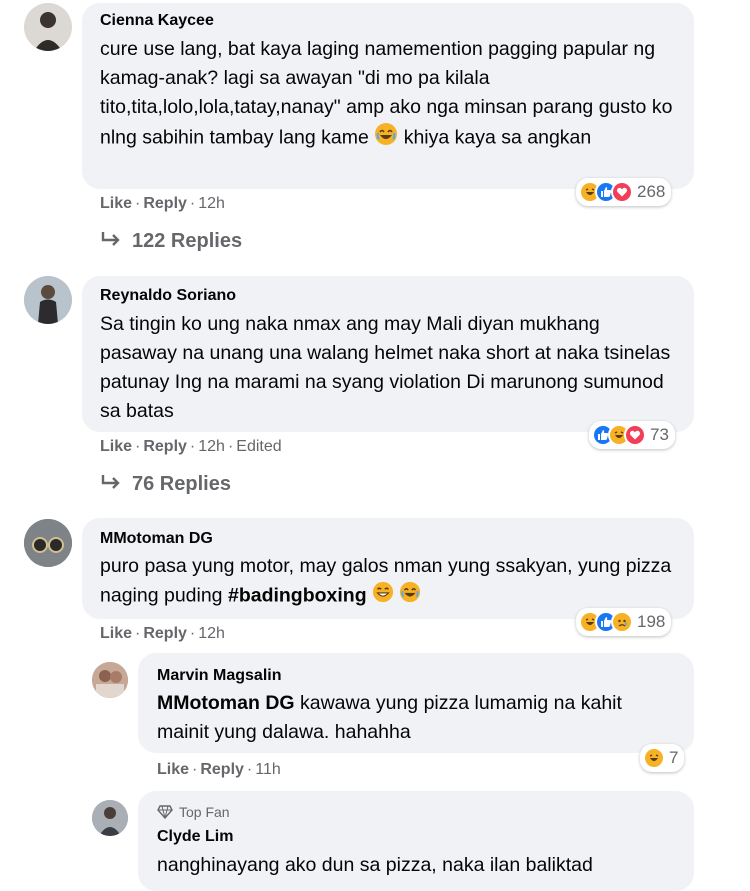  What do you see at coordinates (187, 241) in the screenshot?
I see `replies-count-label: 122 Replies` at bounding box center [187, 241].